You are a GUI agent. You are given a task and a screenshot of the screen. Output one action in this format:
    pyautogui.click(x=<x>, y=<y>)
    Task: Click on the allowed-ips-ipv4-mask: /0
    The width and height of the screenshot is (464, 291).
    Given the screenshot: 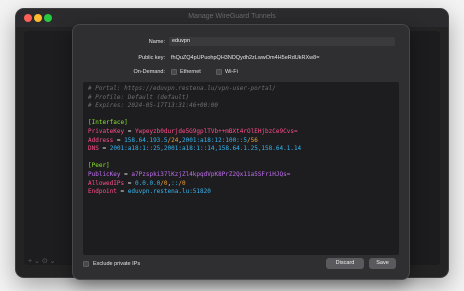 What is the action you would take?
    pyautogui.click(x=164, y=183)
    